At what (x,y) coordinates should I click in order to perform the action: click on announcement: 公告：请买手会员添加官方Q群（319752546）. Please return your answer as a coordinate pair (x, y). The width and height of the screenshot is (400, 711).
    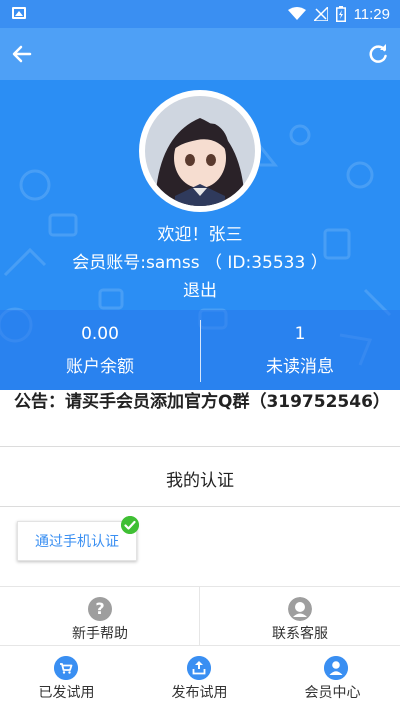
    Looking at the image, I should click on (202, 402).